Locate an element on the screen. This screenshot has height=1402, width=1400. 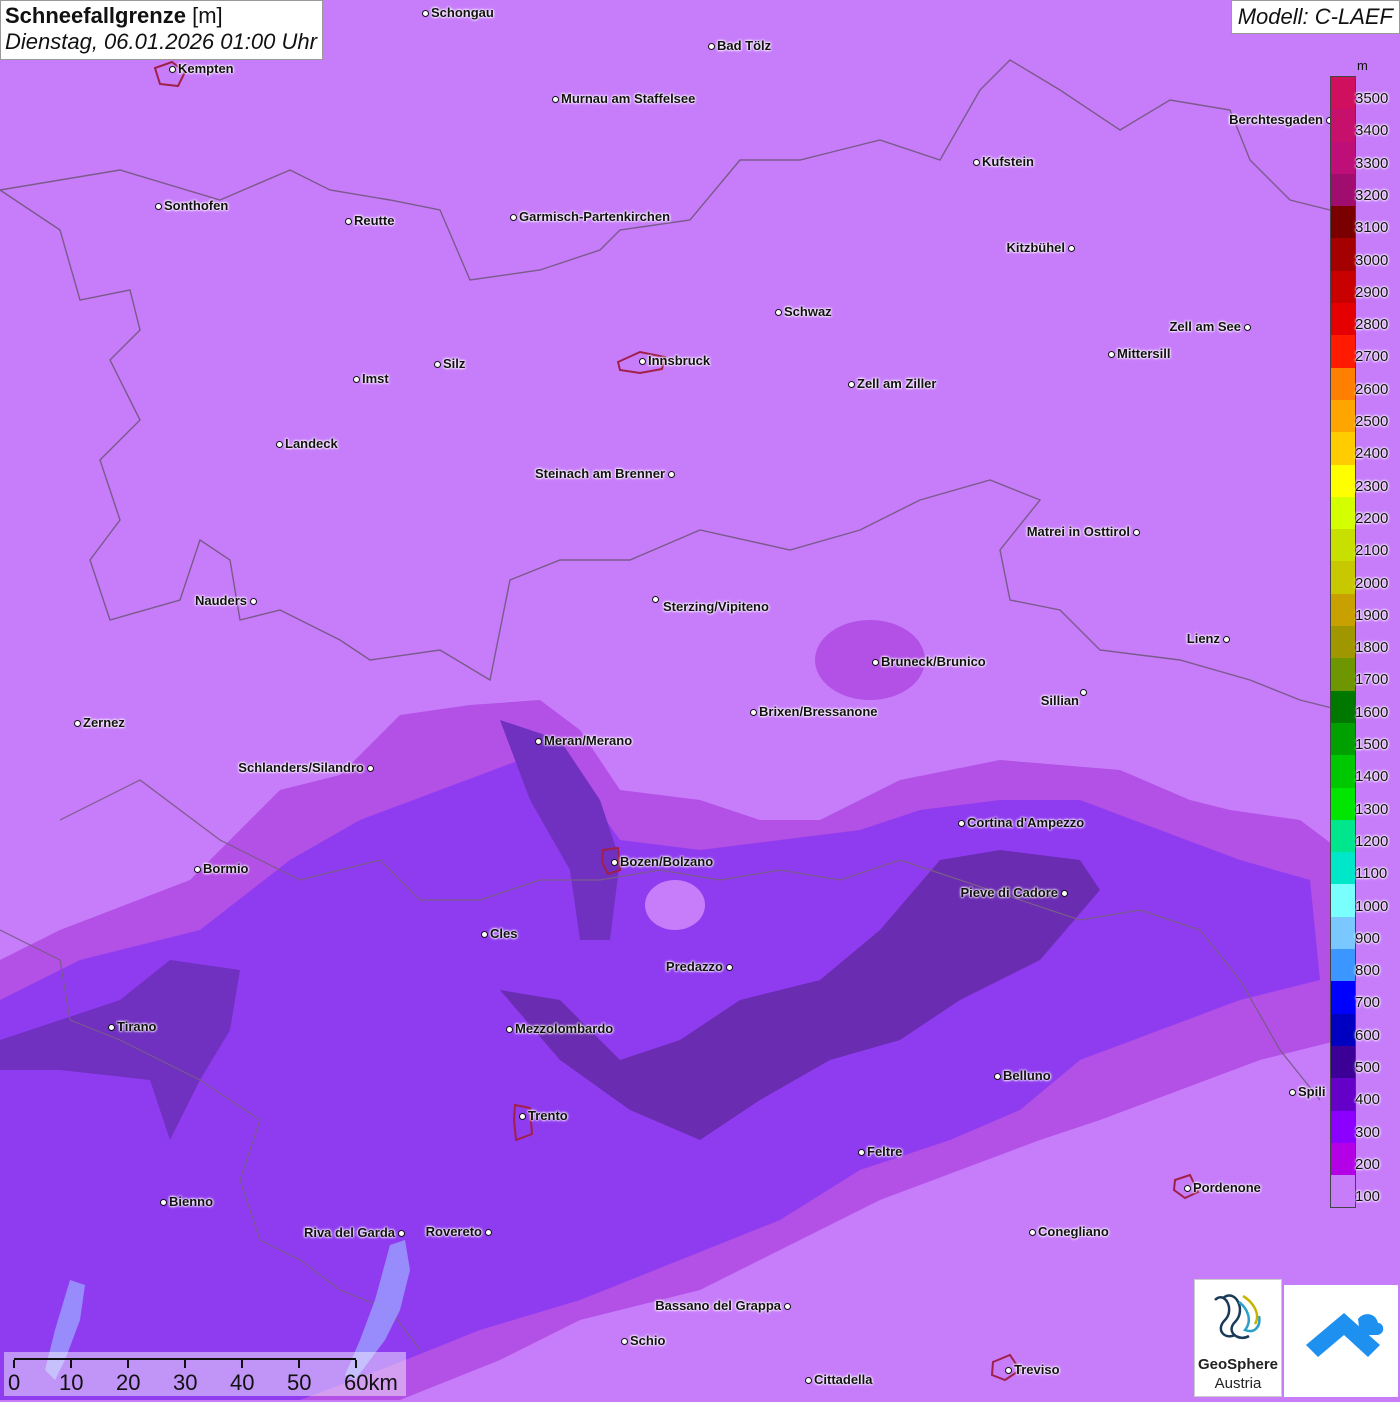
city-label: Belluno is located at coordinates (1027, 1076).